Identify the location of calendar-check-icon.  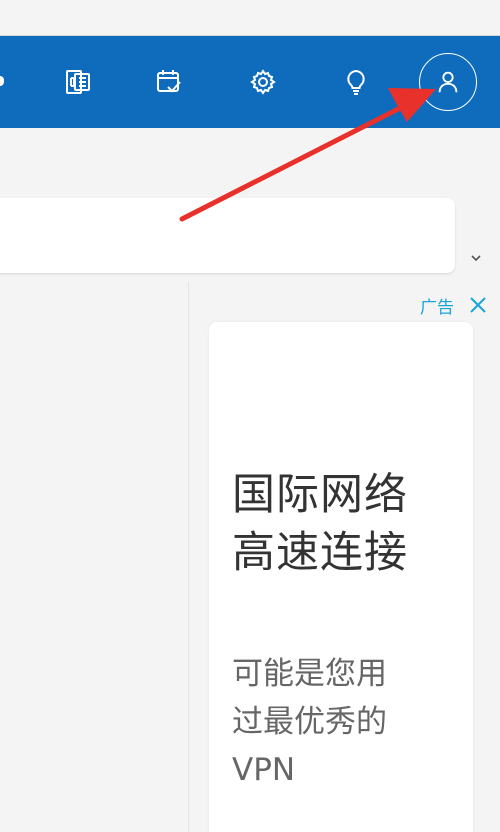
(169, 82).